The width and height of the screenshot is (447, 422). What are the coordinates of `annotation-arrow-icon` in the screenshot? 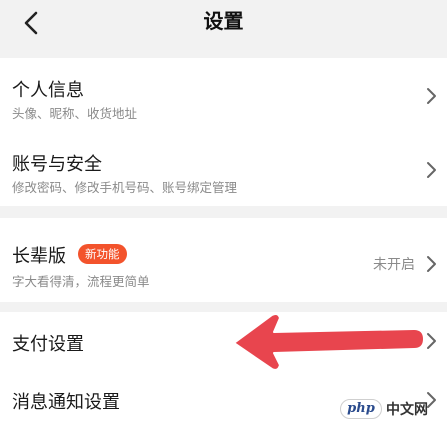 It's located at (329, 342).